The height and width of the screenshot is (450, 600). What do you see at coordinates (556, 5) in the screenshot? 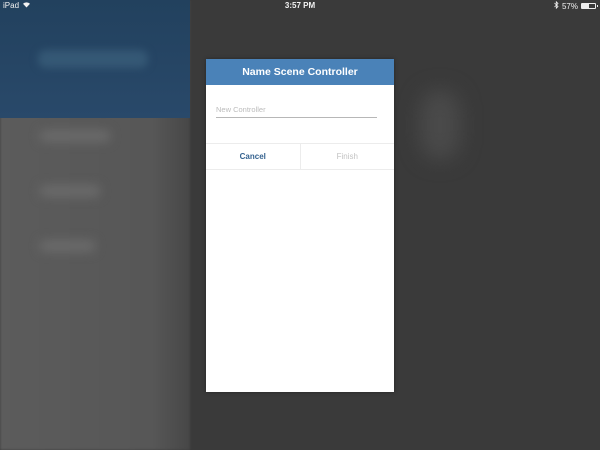
I see `bluetooth-icon` at bounding box center [556, 5].